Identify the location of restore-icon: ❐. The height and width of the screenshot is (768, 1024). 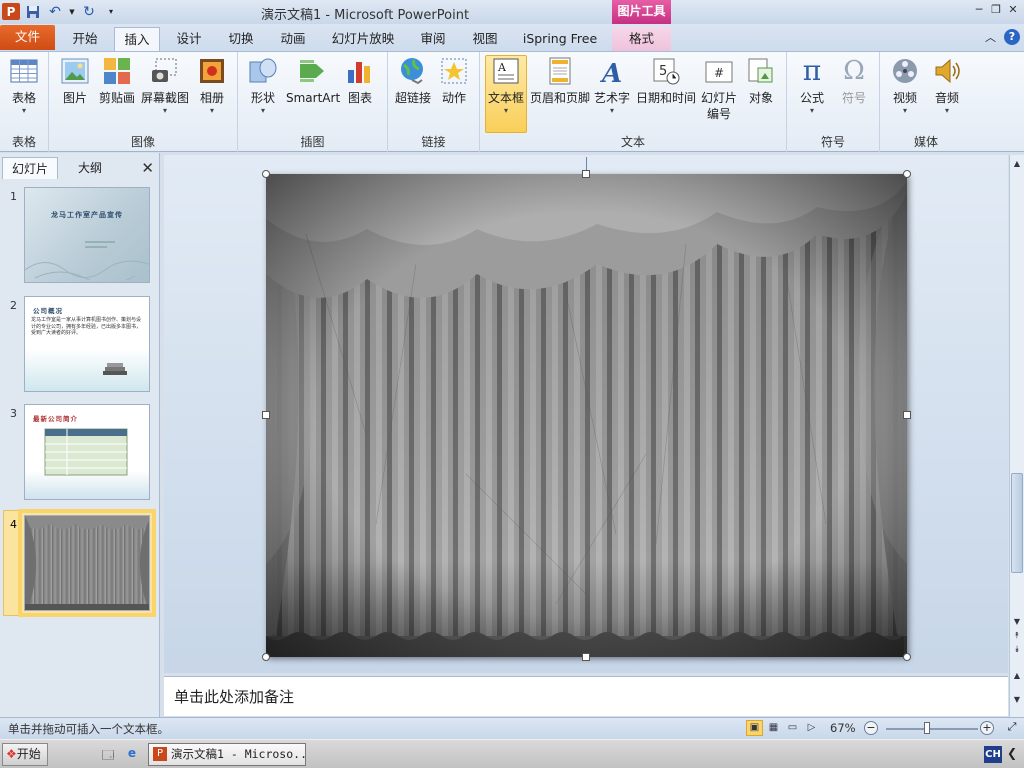
(996, 10).